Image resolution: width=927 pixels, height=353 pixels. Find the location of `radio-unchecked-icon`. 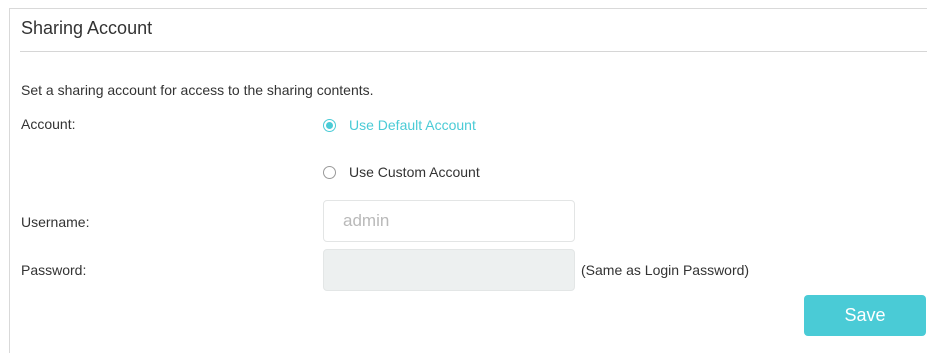

radio-unchecked-icon is located at coordinates (329, 172).